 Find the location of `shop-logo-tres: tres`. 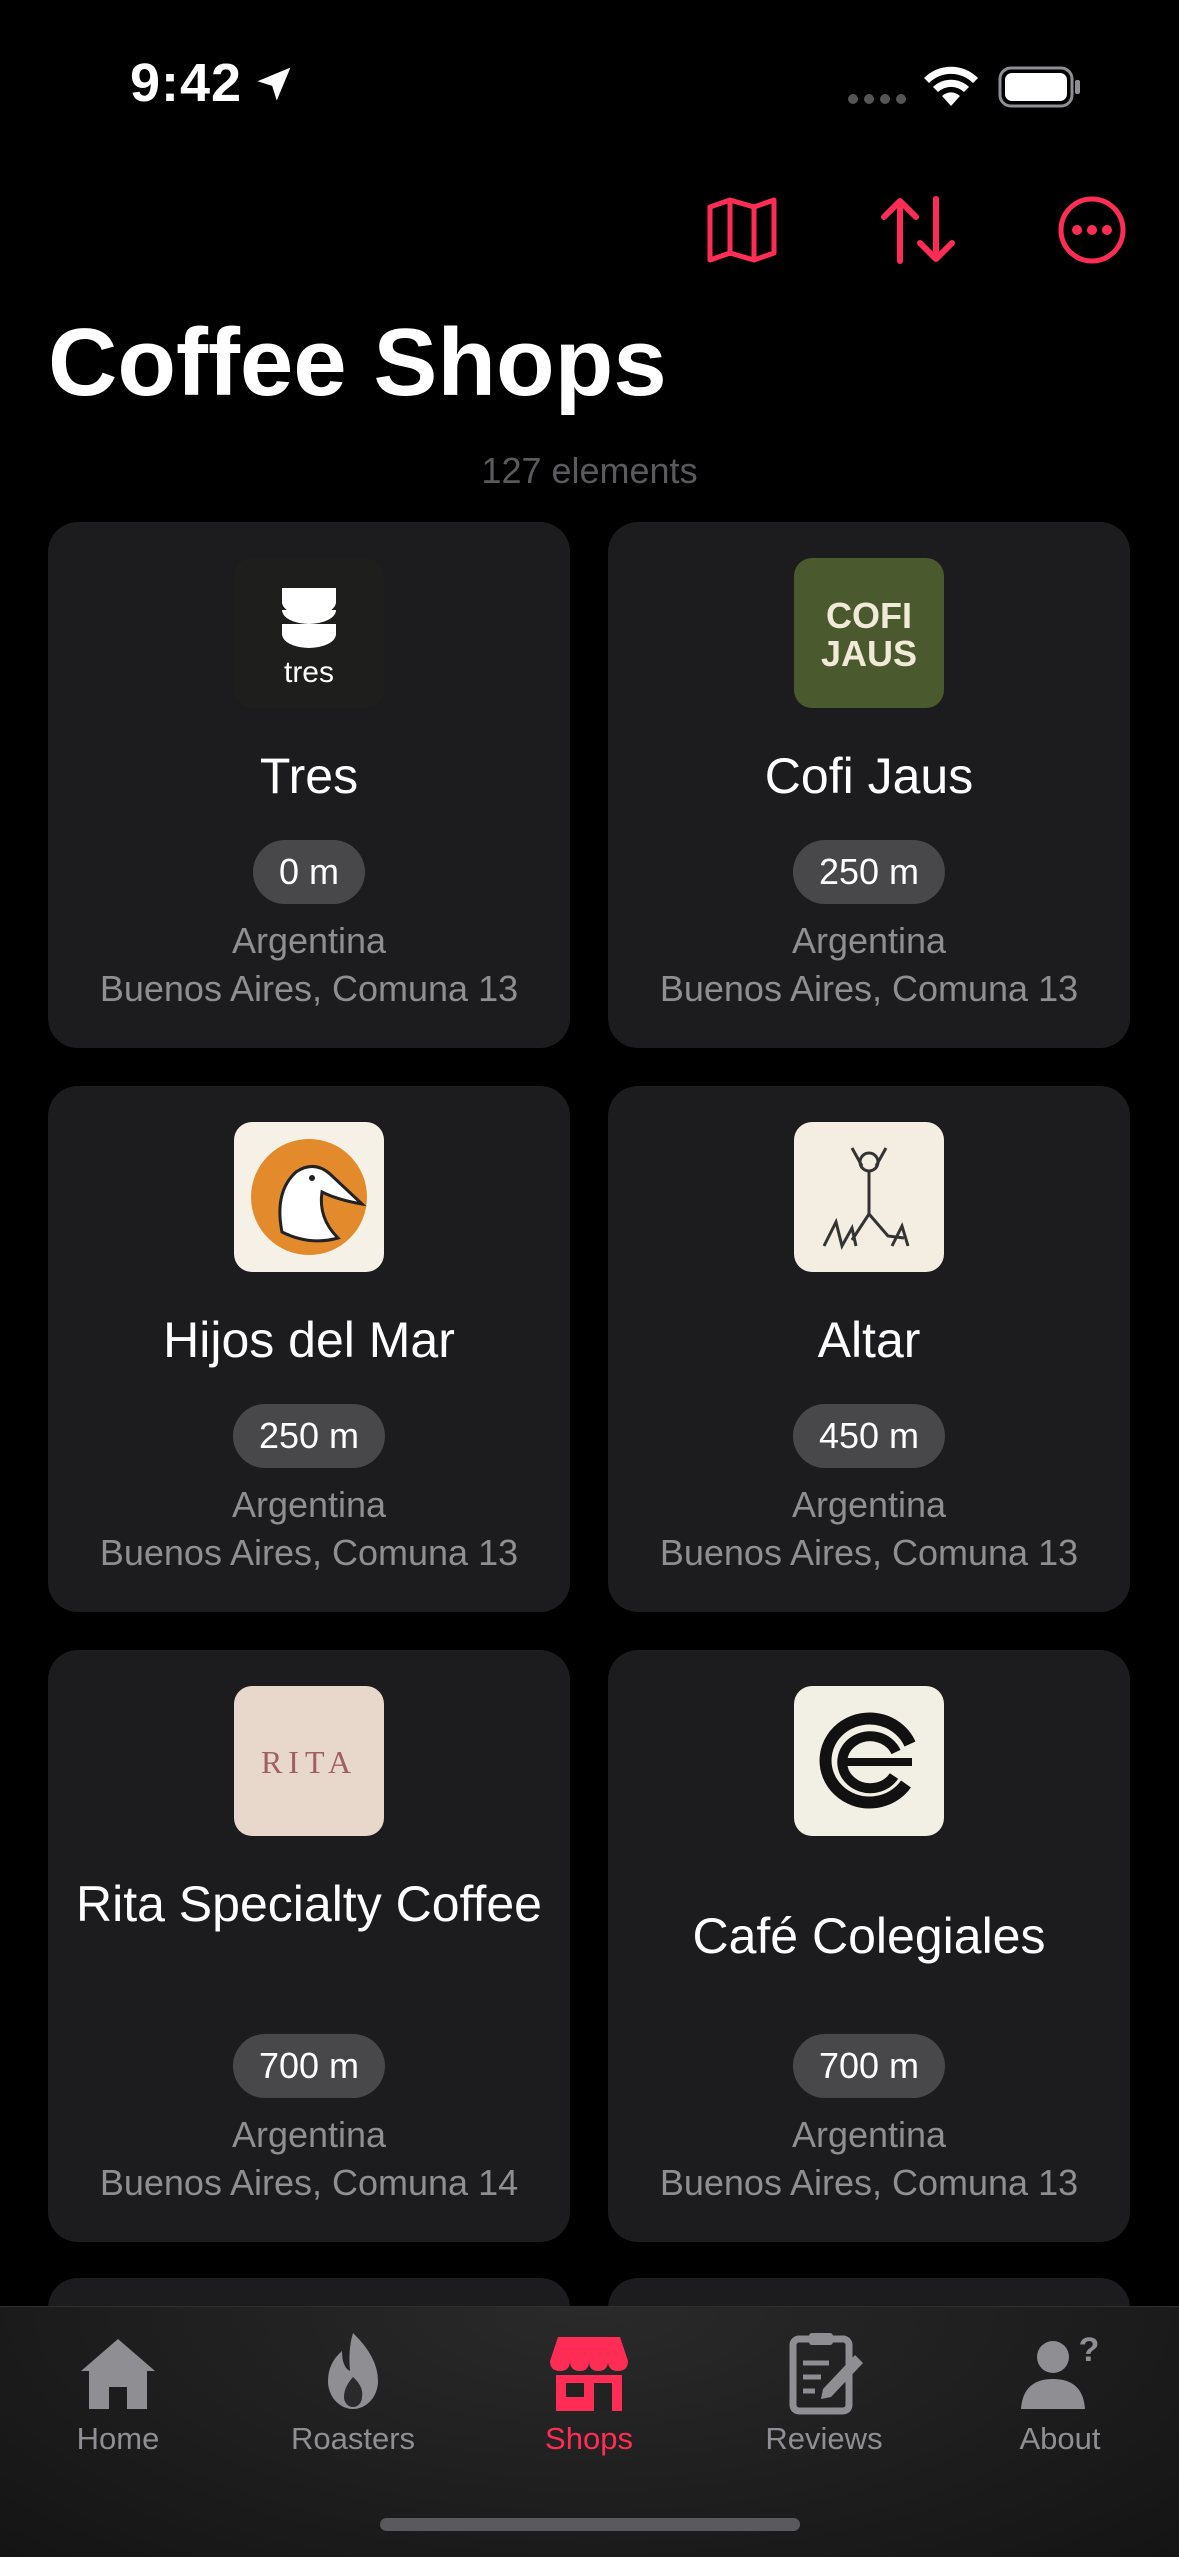

shop-logo-tres: tres is located at coordinates (309, 633).